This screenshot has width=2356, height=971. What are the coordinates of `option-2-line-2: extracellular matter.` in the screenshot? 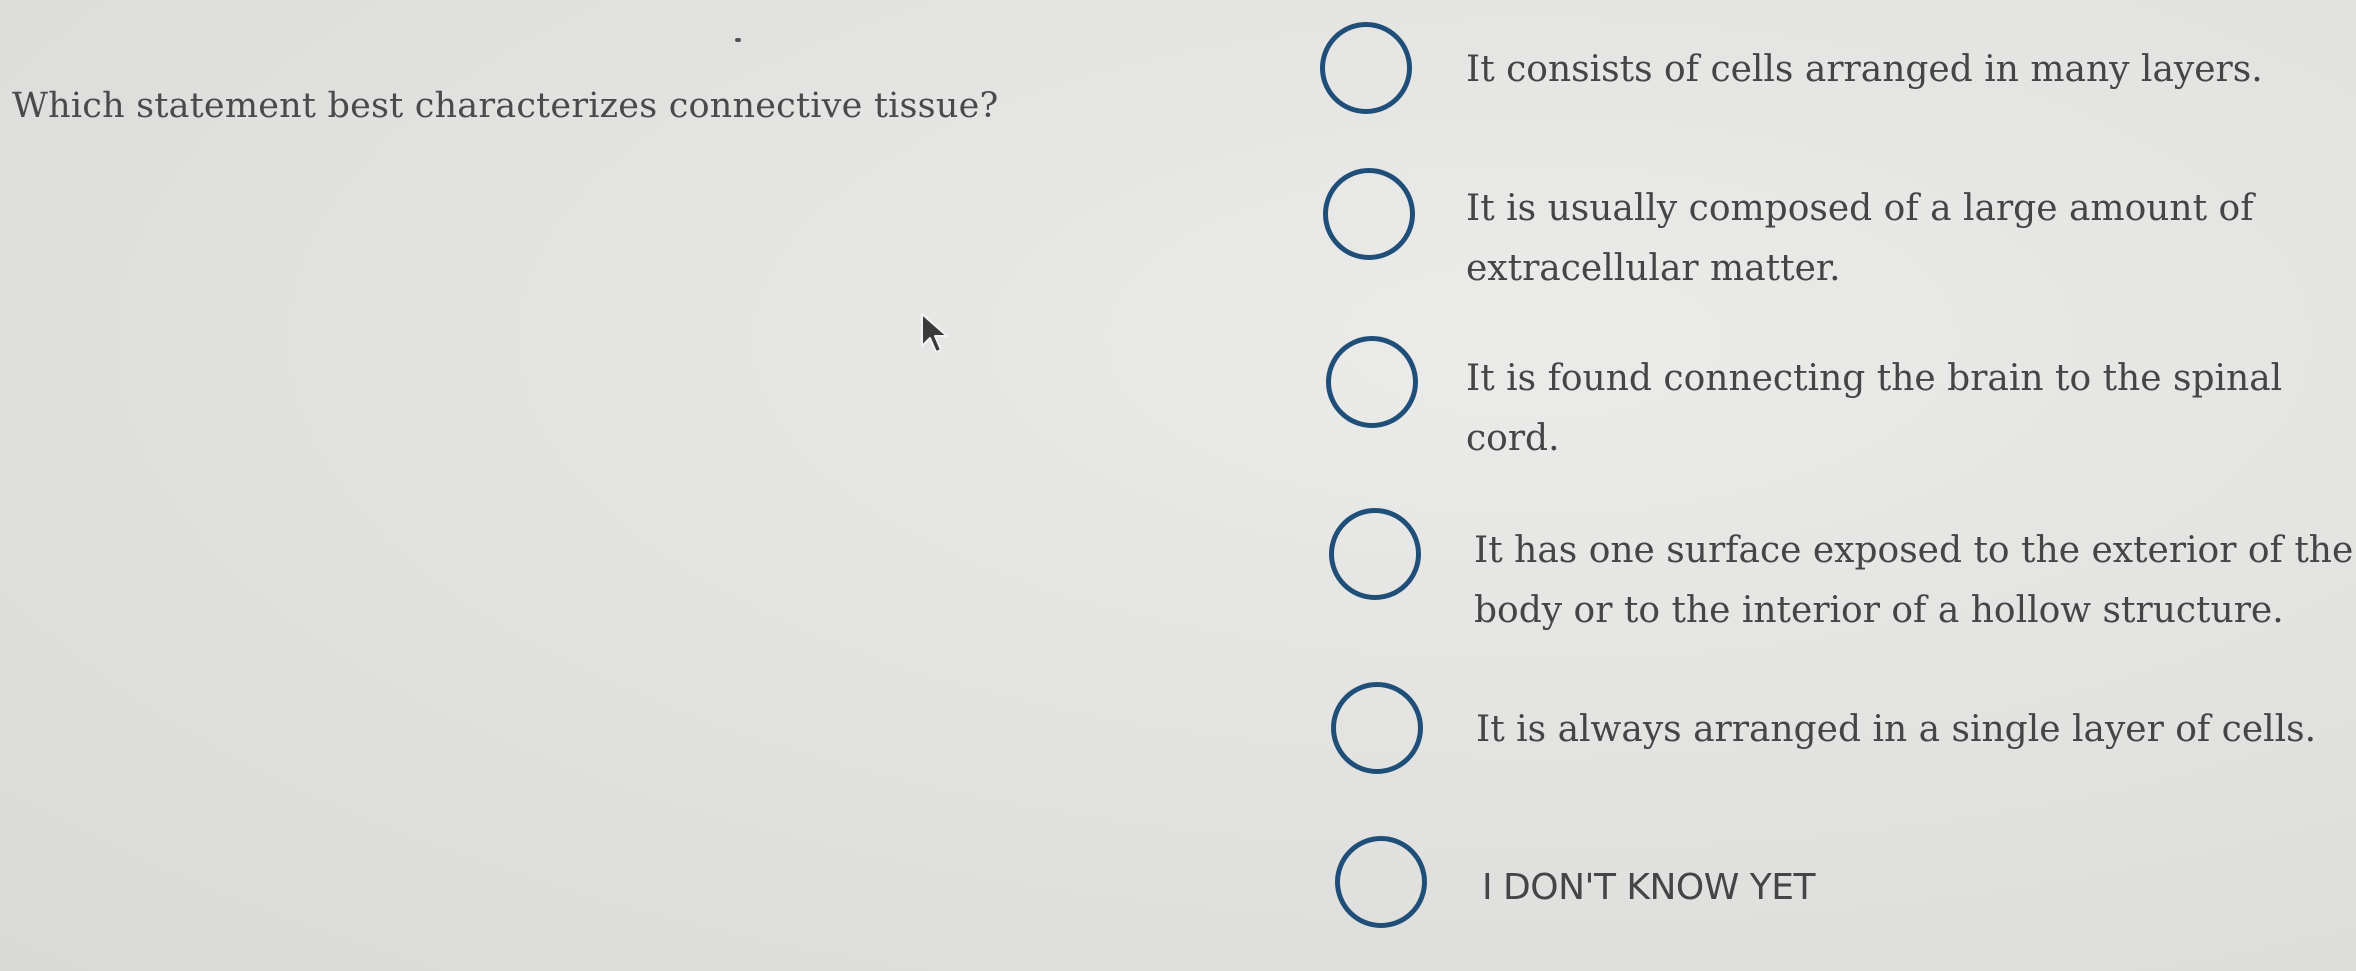 It's located at (1653, 268).